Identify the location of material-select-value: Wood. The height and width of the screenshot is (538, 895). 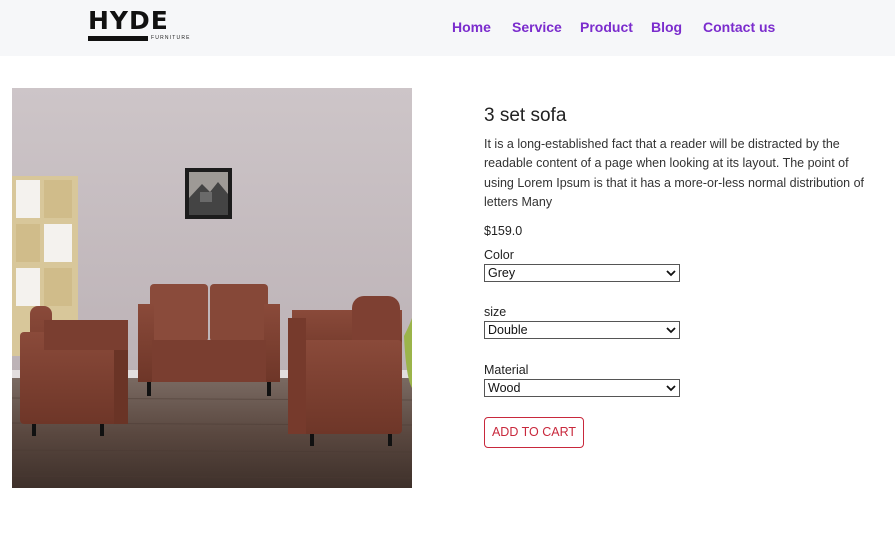
(504, 388).